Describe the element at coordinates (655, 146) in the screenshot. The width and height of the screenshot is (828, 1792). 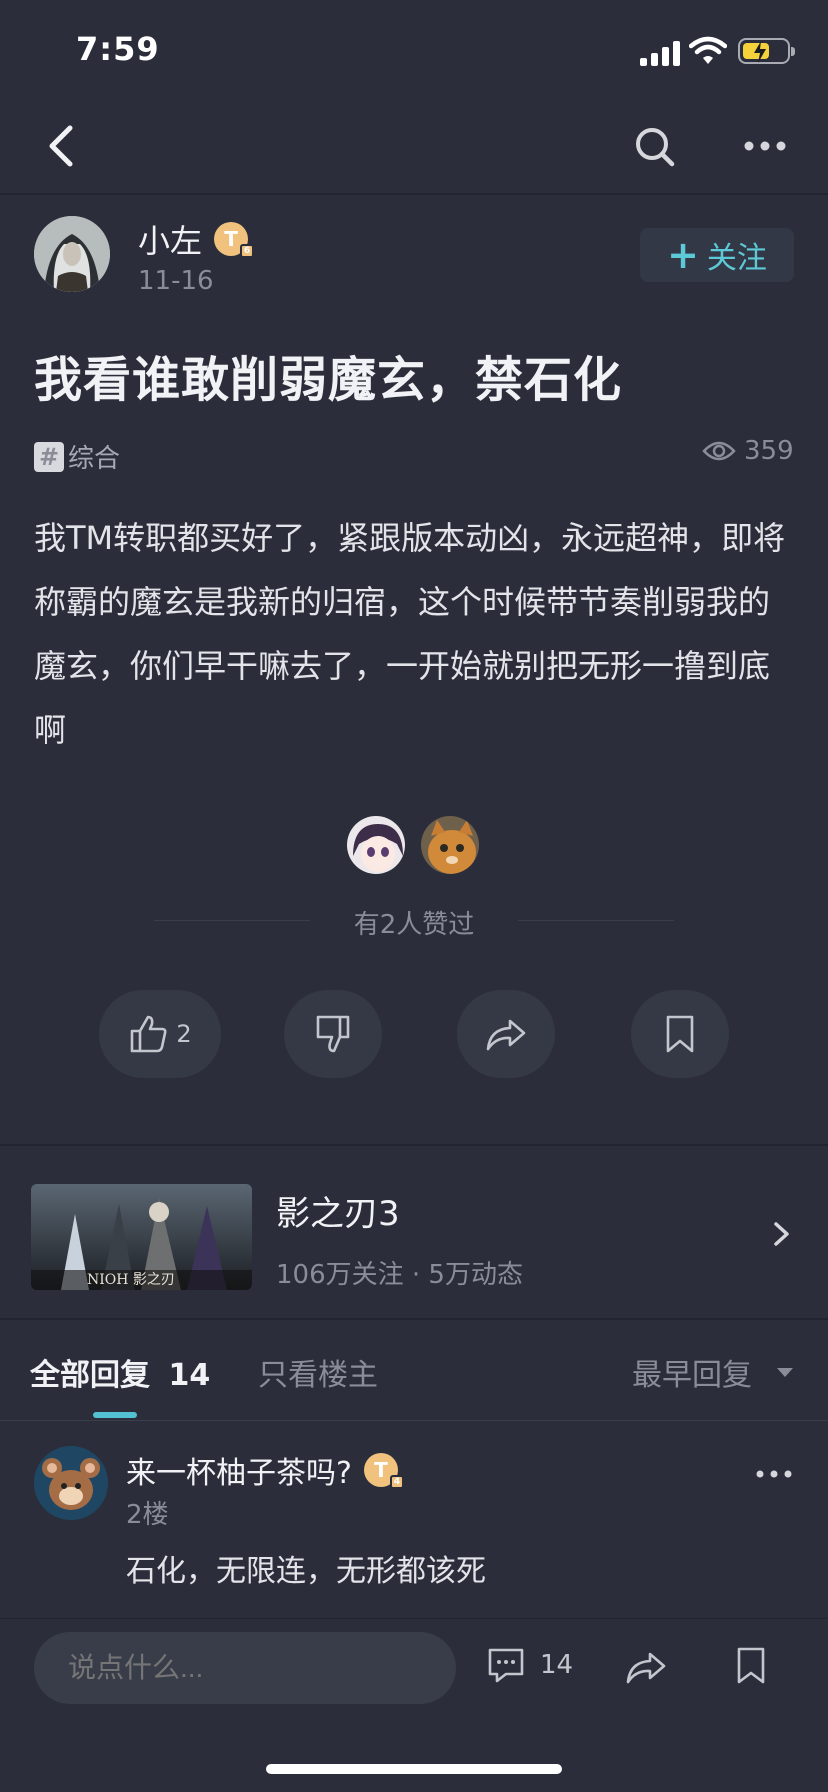
I see `search-icon` at that location.